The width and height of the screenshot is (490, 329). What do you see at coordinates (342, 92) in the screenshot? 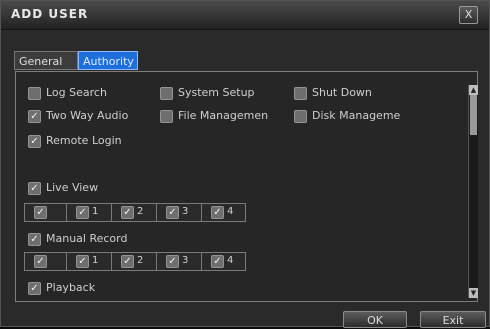
I see `shut-down-label: Shut Down` at bounding box center [342, 92].